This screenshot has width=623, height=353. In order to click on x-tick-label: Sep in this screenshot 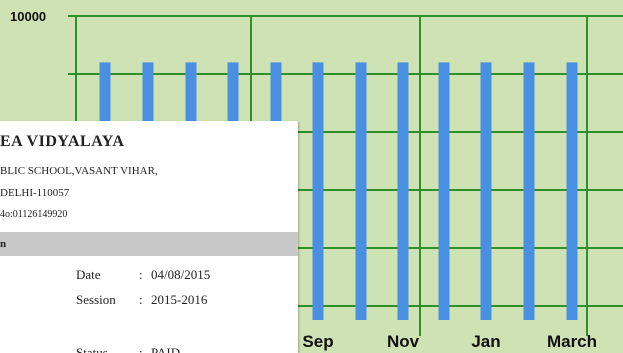, I will do `click(317, 341)`.